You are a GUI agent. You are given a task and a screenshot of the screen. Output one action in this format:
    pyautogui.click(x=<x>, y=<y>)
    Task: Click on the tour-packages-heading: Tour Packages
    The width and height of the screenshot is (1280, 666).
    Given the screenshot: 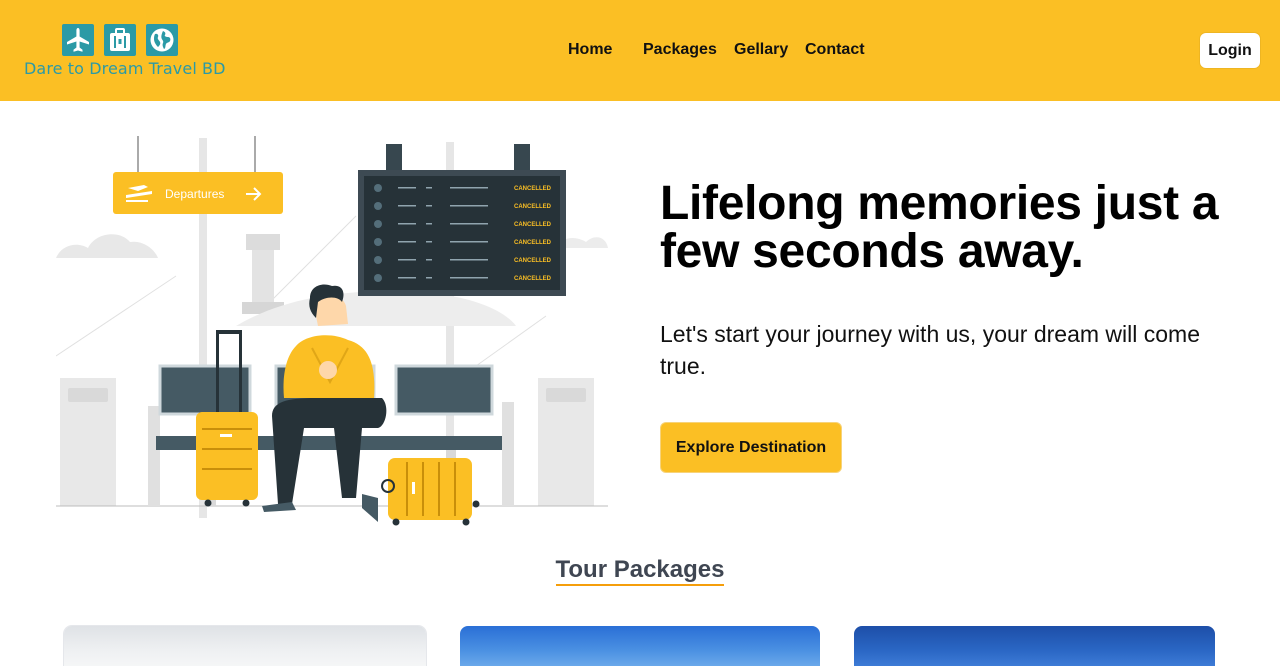 What is the action you would take?
    pyautogui.click(x=640, y=571)
    